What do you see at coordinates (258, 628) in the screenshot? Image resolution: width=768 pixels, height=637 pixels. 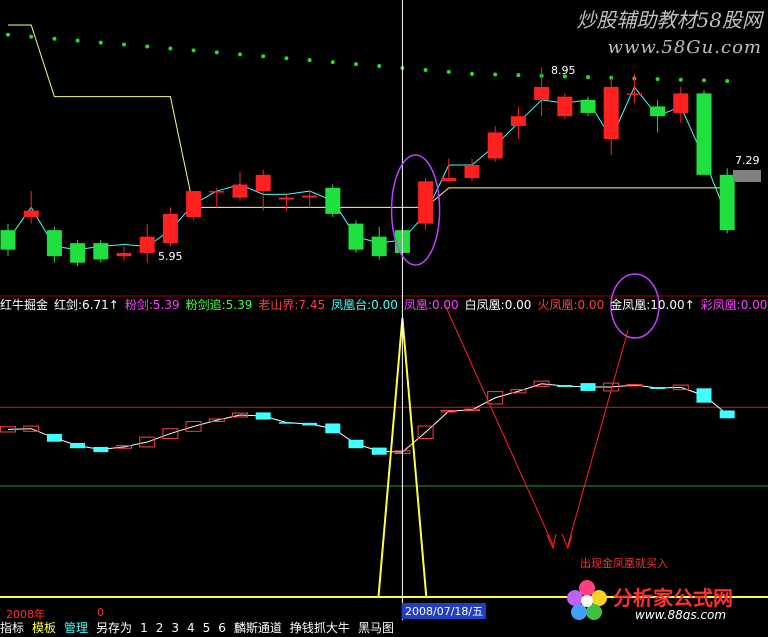 I see `toolbar-item: 麟斯通道` at bounding box center [258, 628].